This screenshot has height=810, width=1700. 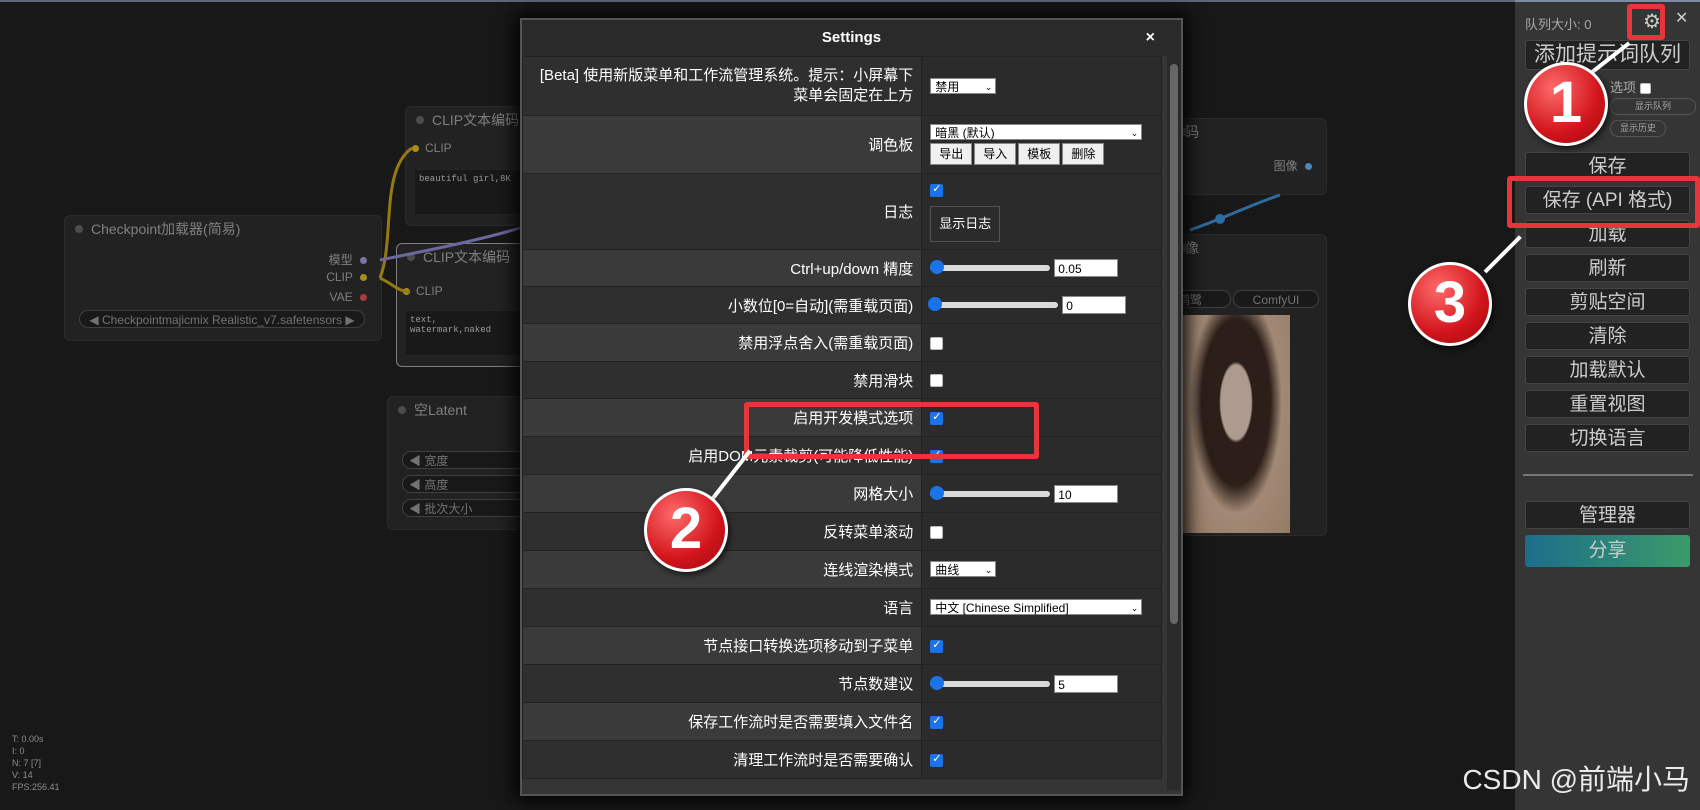 I want to click on setting-row-link-render: 连线渲染模式 曲线 ⌄, so click(x=842, y=569).